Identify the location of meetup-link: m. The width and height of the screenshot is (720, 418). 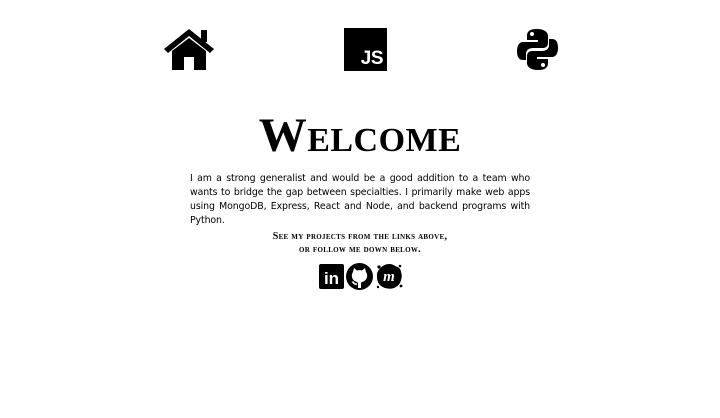
(389, 276).